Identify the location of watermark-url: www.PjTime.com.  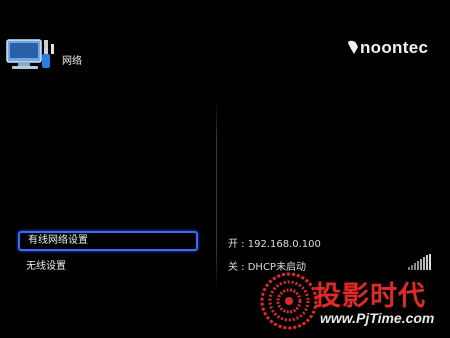
(377, 318).